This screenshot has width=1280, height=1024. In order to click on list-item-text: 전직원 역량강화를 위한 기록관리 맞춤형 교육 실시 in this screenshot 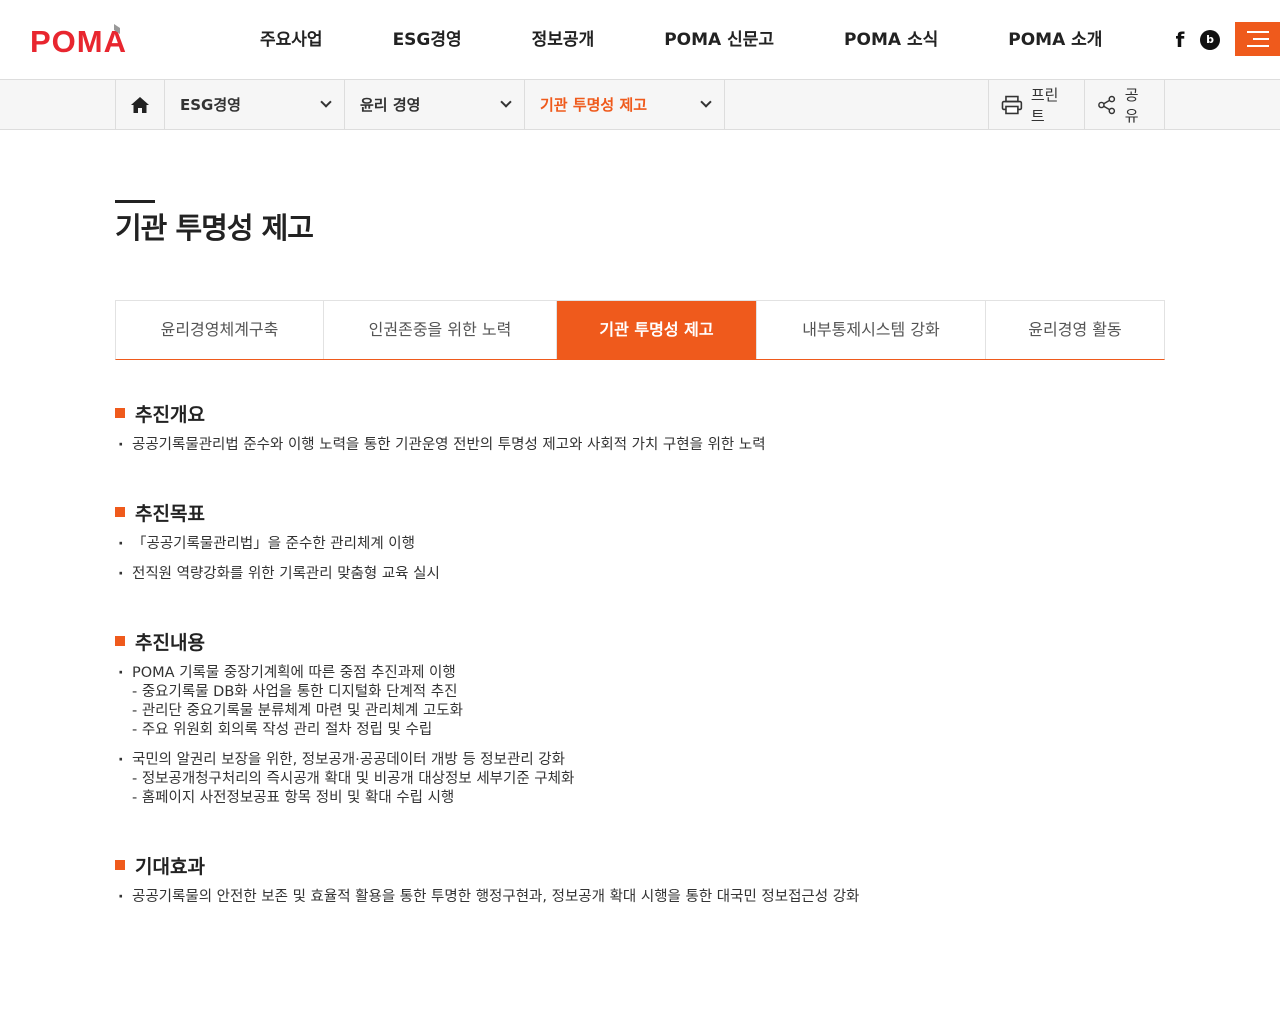, I will do `click(286, 574)`.